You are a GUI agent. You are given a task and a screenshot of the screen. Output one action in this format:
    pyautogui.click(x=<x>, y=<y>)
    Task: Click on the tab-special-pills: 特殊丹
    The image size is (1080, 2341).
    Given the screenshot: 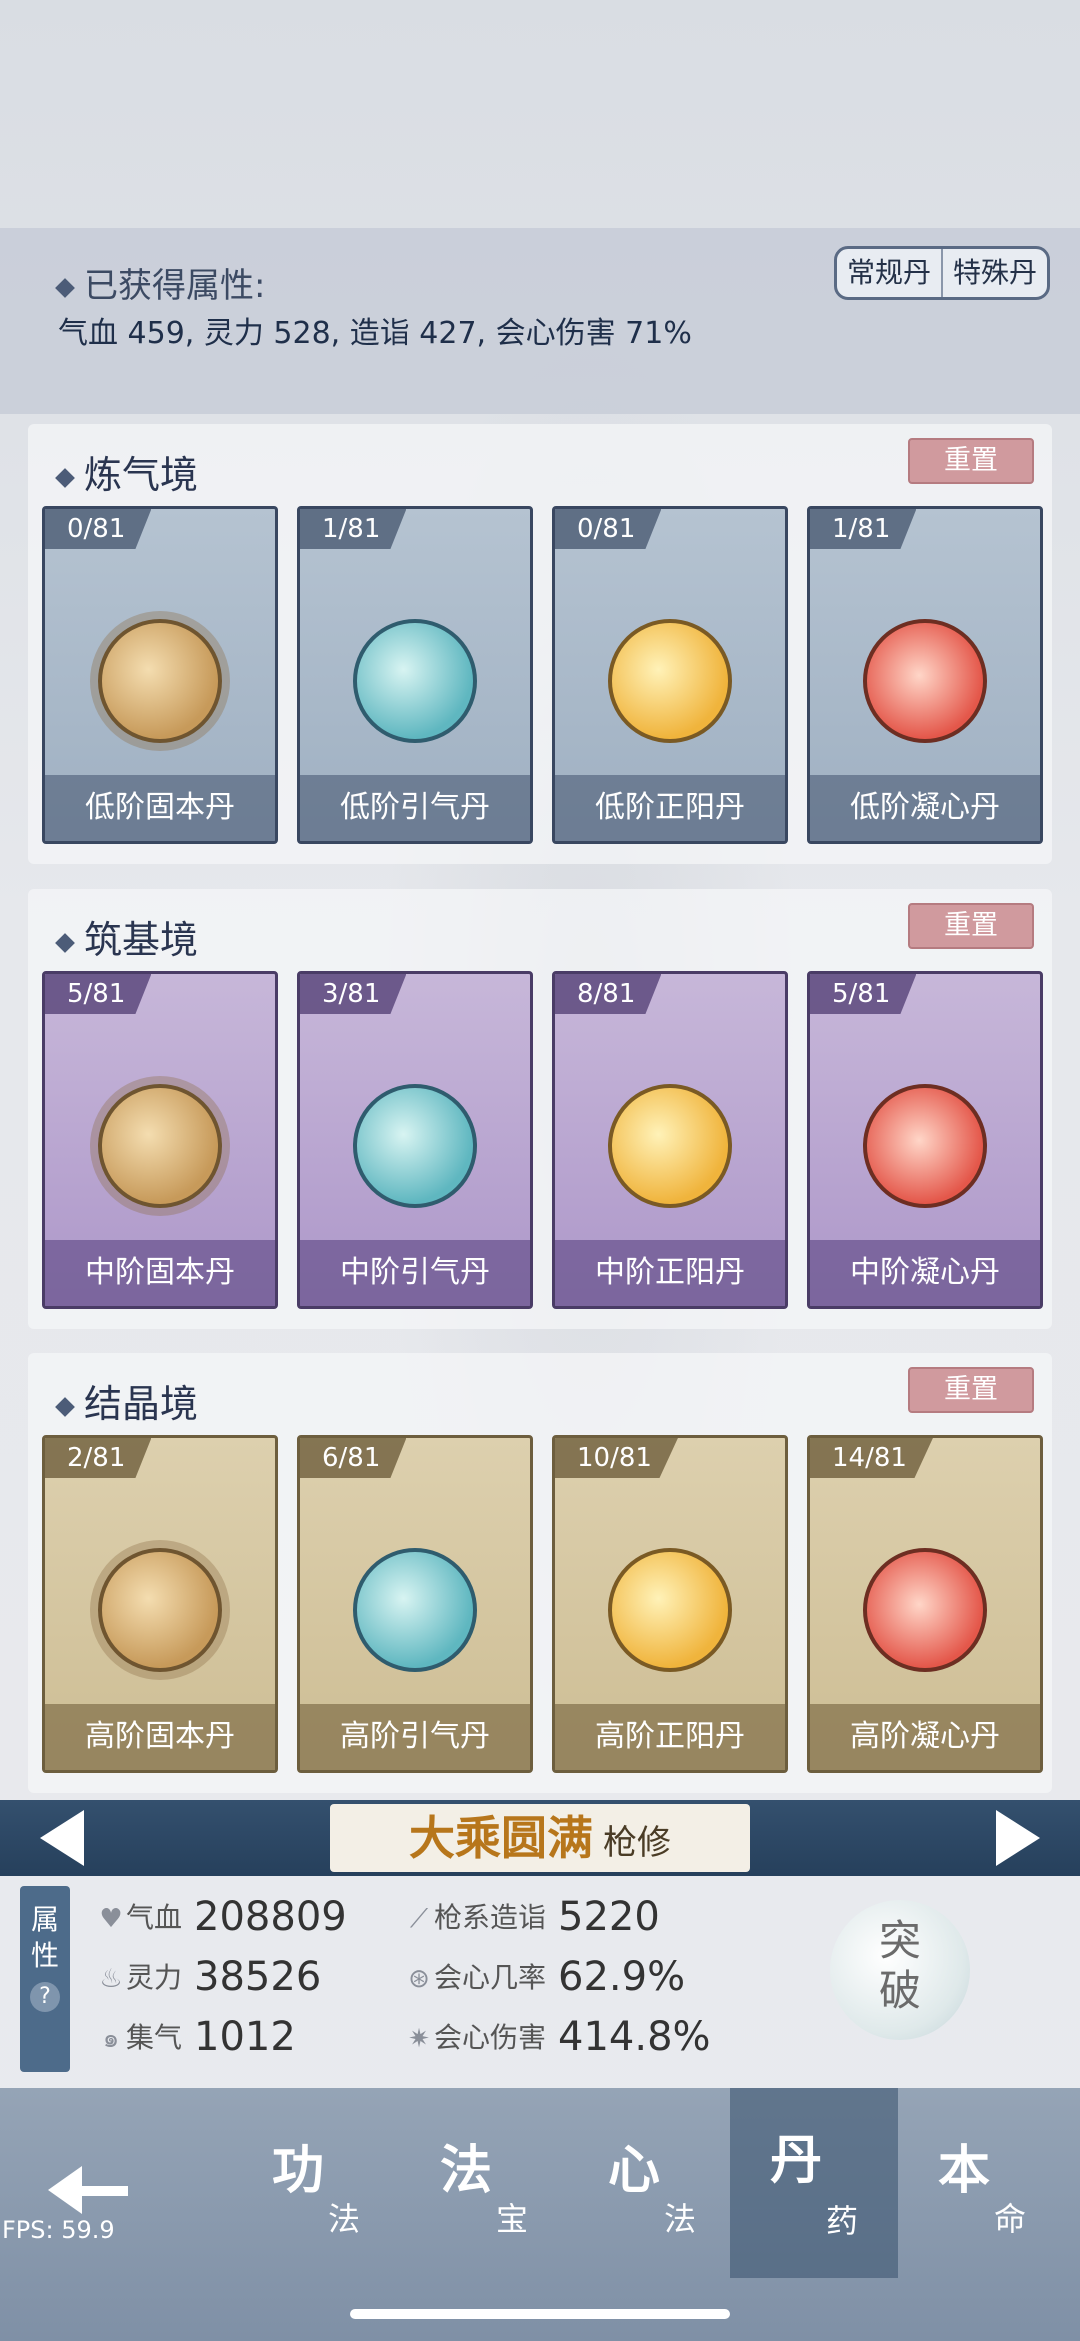 What is the action you would take?
    pyautogui.click(x=993, y=273)
    